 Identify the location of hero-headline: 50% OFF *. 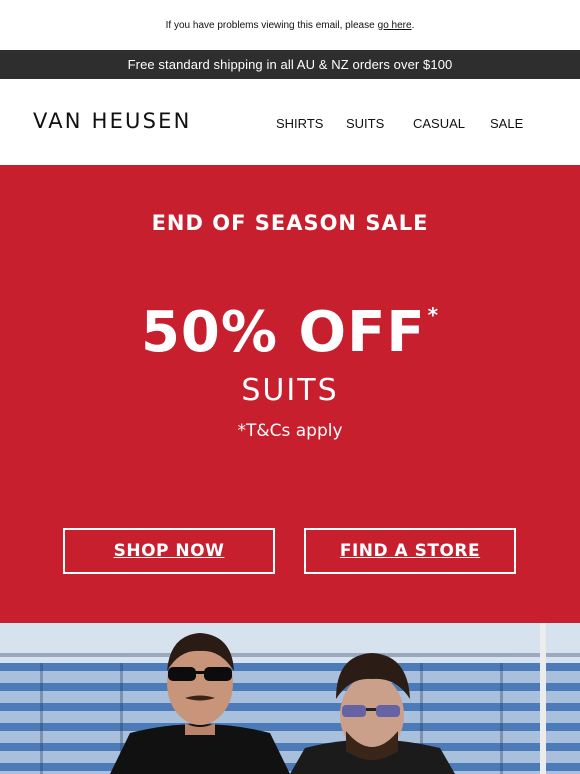
(290, 333).